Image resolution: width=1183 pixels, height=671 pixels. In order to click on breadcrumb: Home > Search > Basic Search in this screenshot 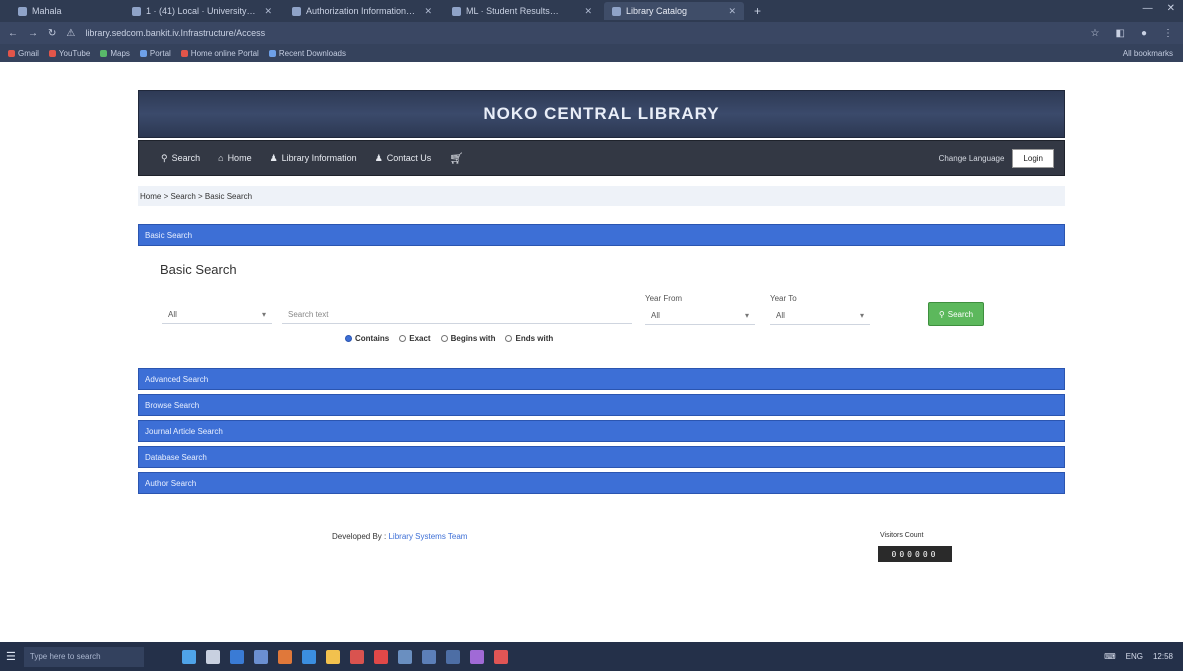, I will do `click(601, 196)`.